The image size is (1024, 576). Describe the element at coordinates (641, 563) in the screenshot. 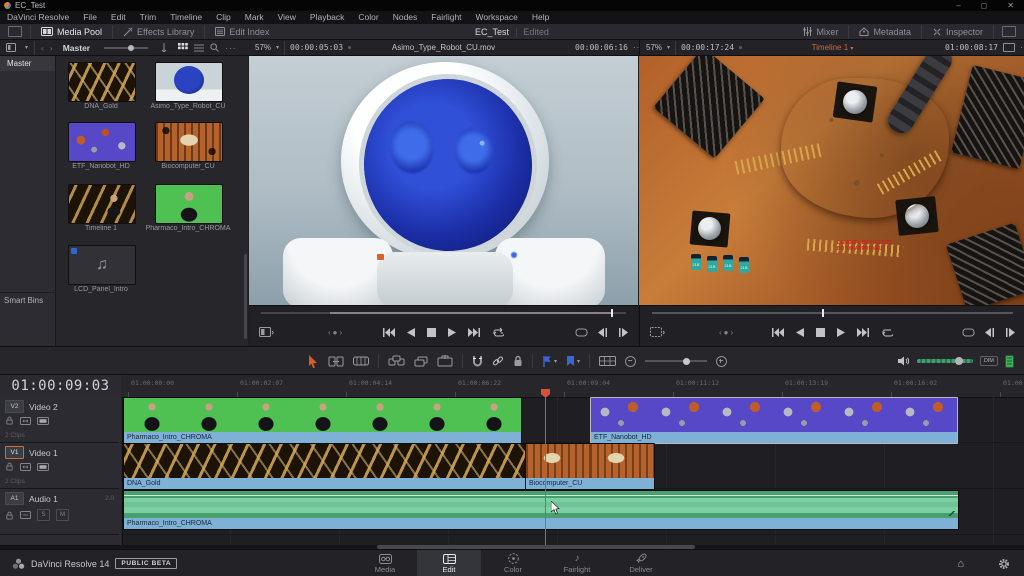

I see `page-tab-deliver: Deliver` at that location.